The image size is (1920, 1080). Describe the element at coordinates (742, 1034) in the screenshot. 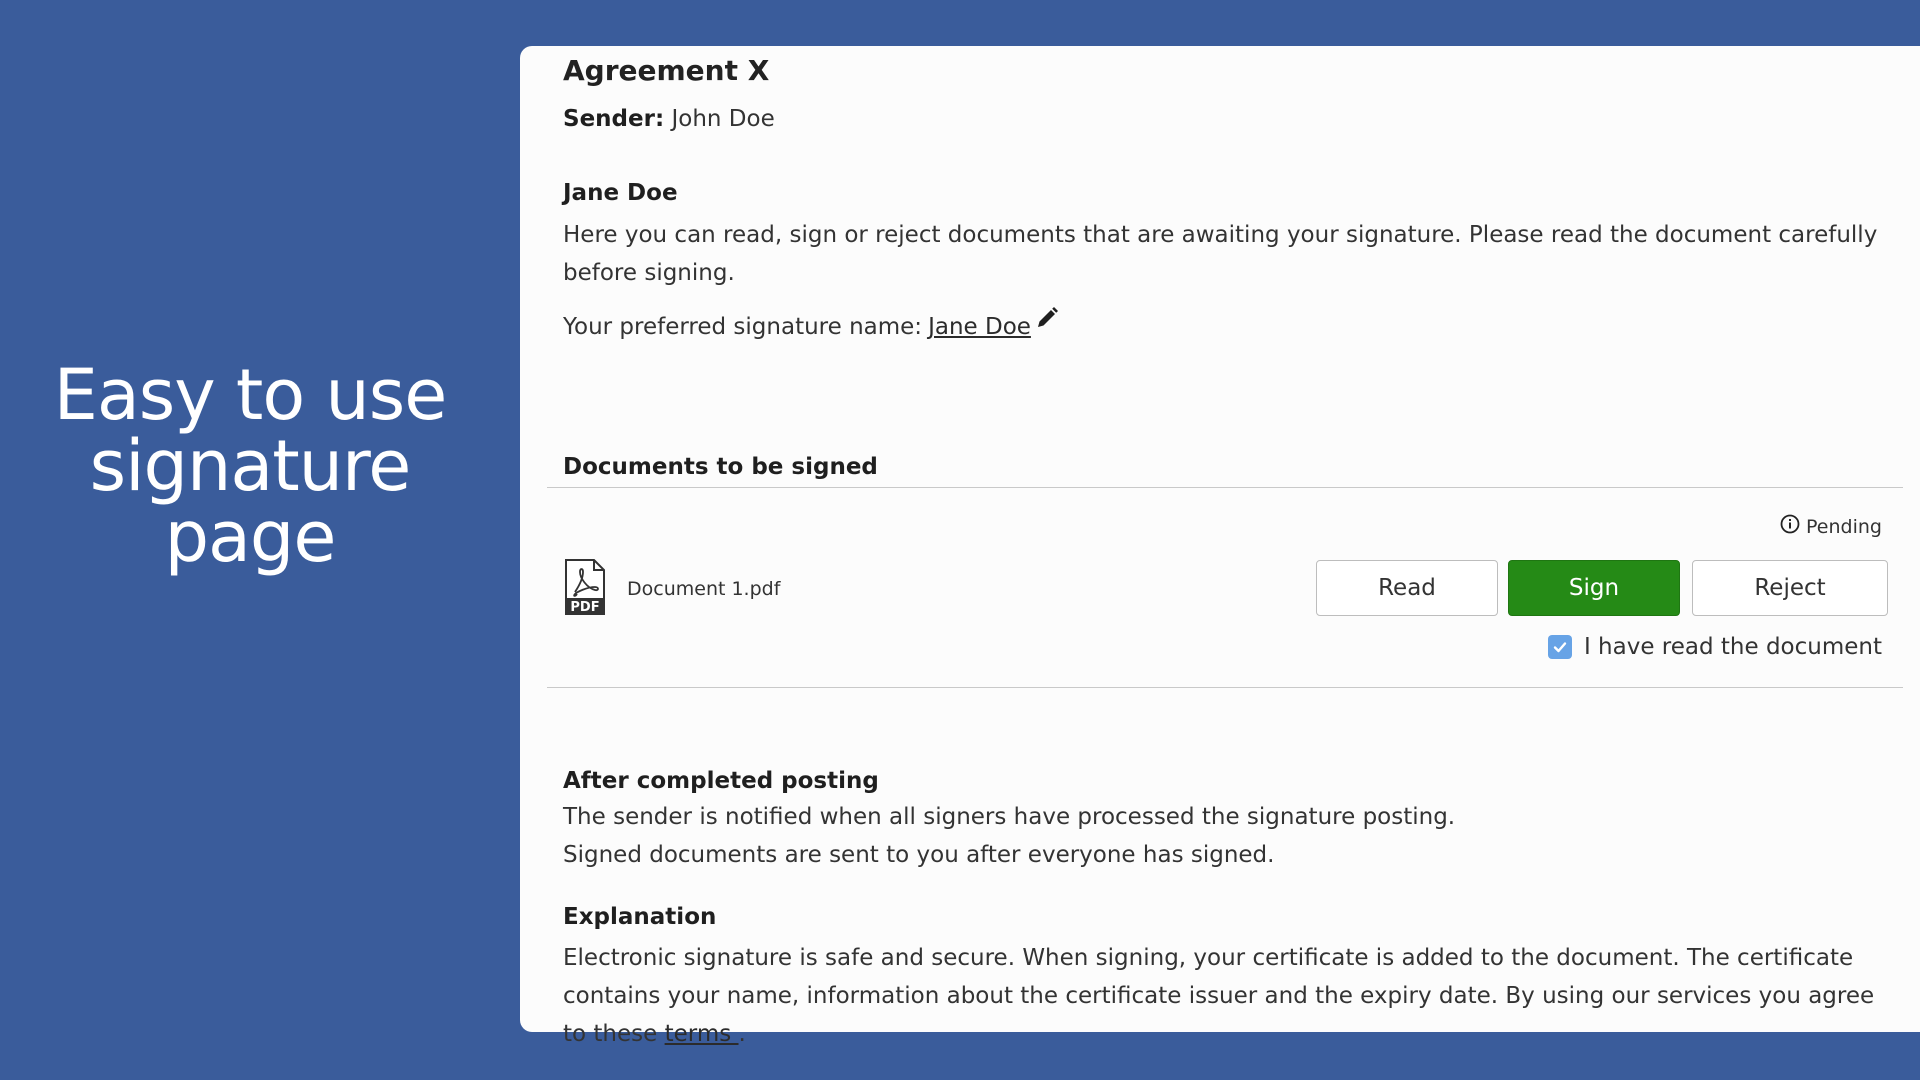

I see `explanation-end: .` at that location.